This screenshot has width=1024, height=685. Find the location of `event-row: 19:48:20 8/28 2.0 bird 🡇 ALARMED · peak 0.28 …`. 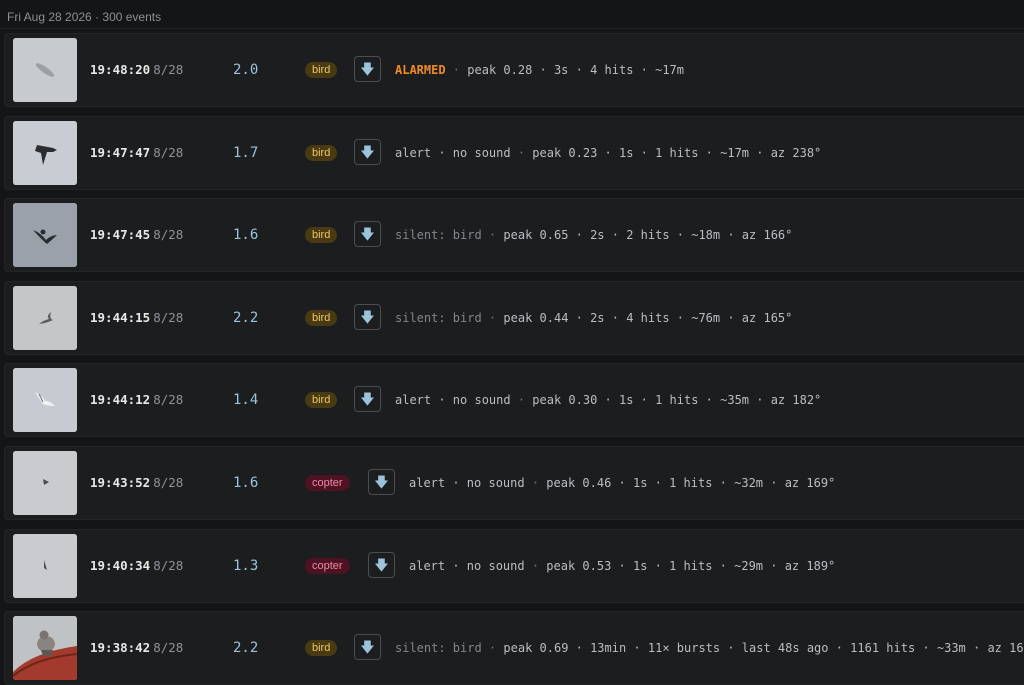

event-row: 19:48:20 8/28 2.0 bird 🡇 ALARMED · peak 0.28 … is located at coordinates (514, 70).